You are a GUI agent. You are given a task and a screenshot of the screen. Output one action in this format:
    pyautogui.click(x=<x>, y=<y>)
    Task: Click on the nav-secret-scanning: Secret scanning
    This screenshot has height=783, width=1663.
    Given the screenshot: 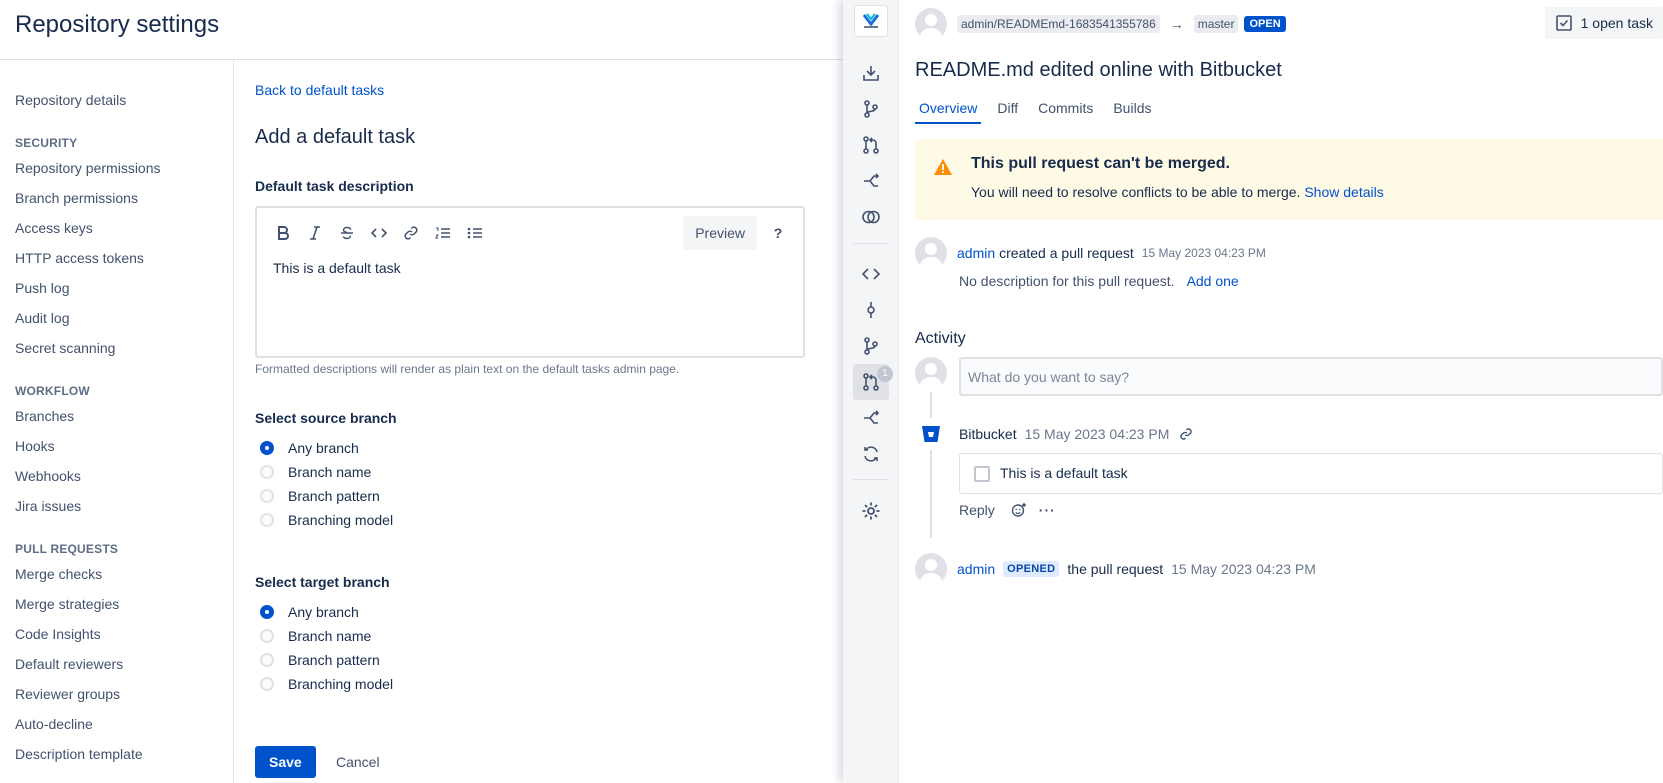 What is the action you would take?
    pyautogui.click(x=116, y=348)
    